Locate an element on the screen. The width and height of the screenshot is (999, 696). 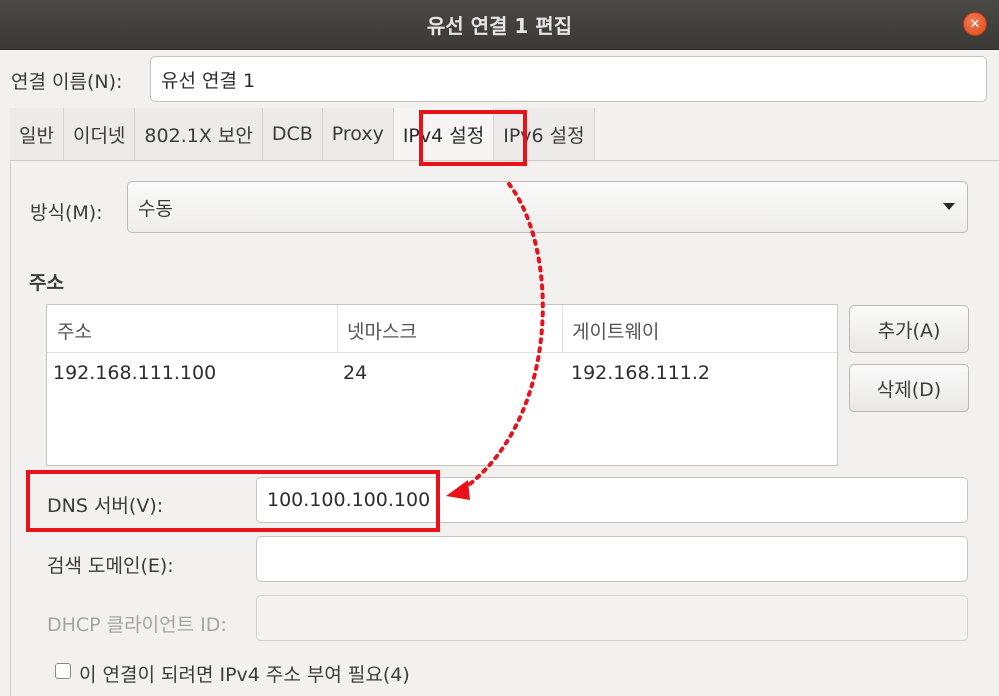
delete-button-label: 삭제(D) is located at coordinates (909, 389).